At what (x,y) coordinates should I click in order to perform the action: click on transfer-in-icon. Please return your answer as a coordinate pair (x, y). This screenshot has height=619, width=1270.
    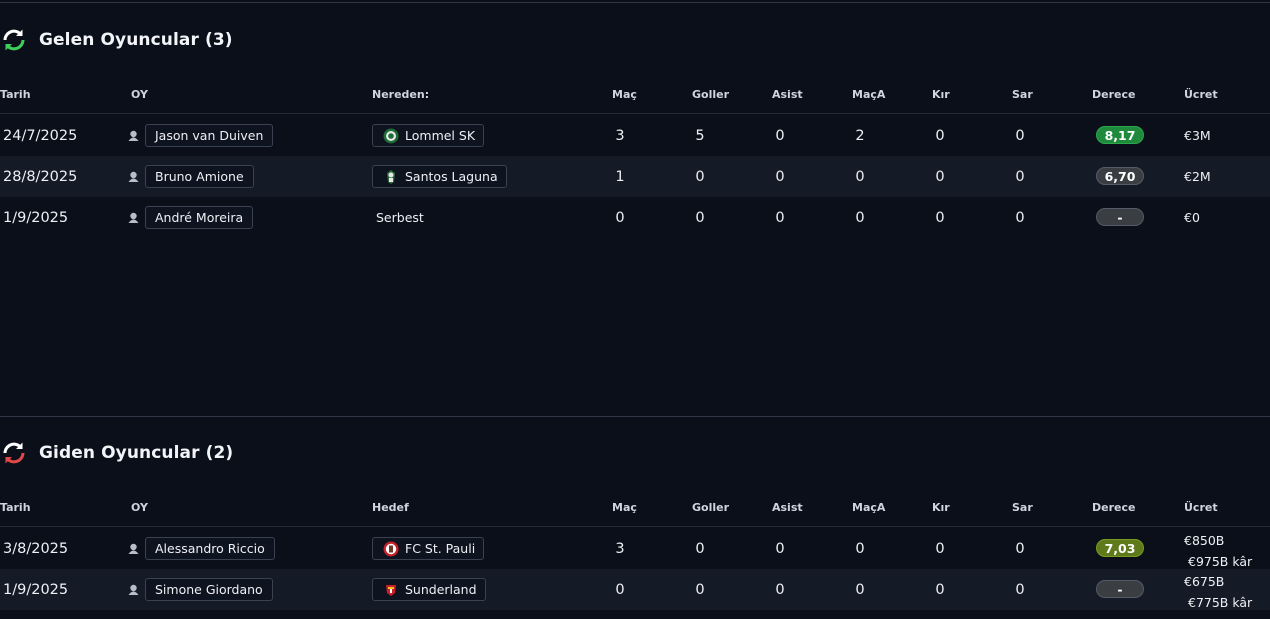
    Looking at the image, I should click on (14, 40).